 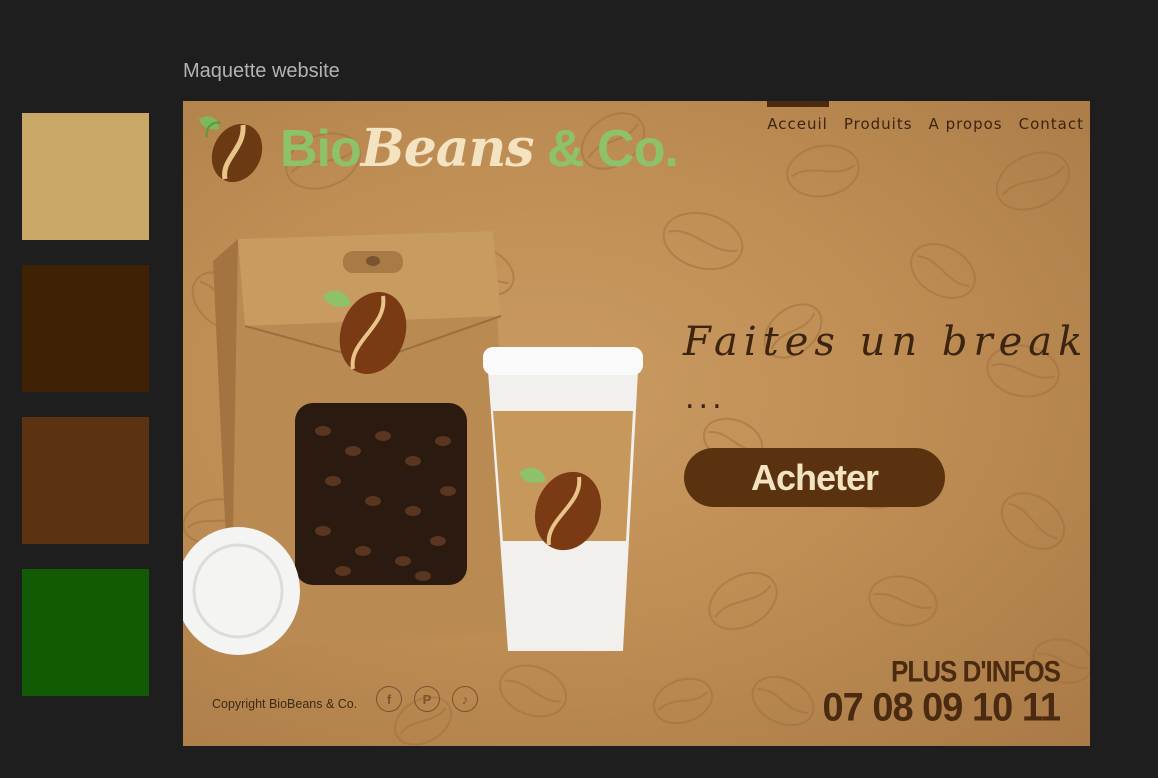 I want to click on logo-wordmark: BioBeans & Co., so click(x=479, y=148).